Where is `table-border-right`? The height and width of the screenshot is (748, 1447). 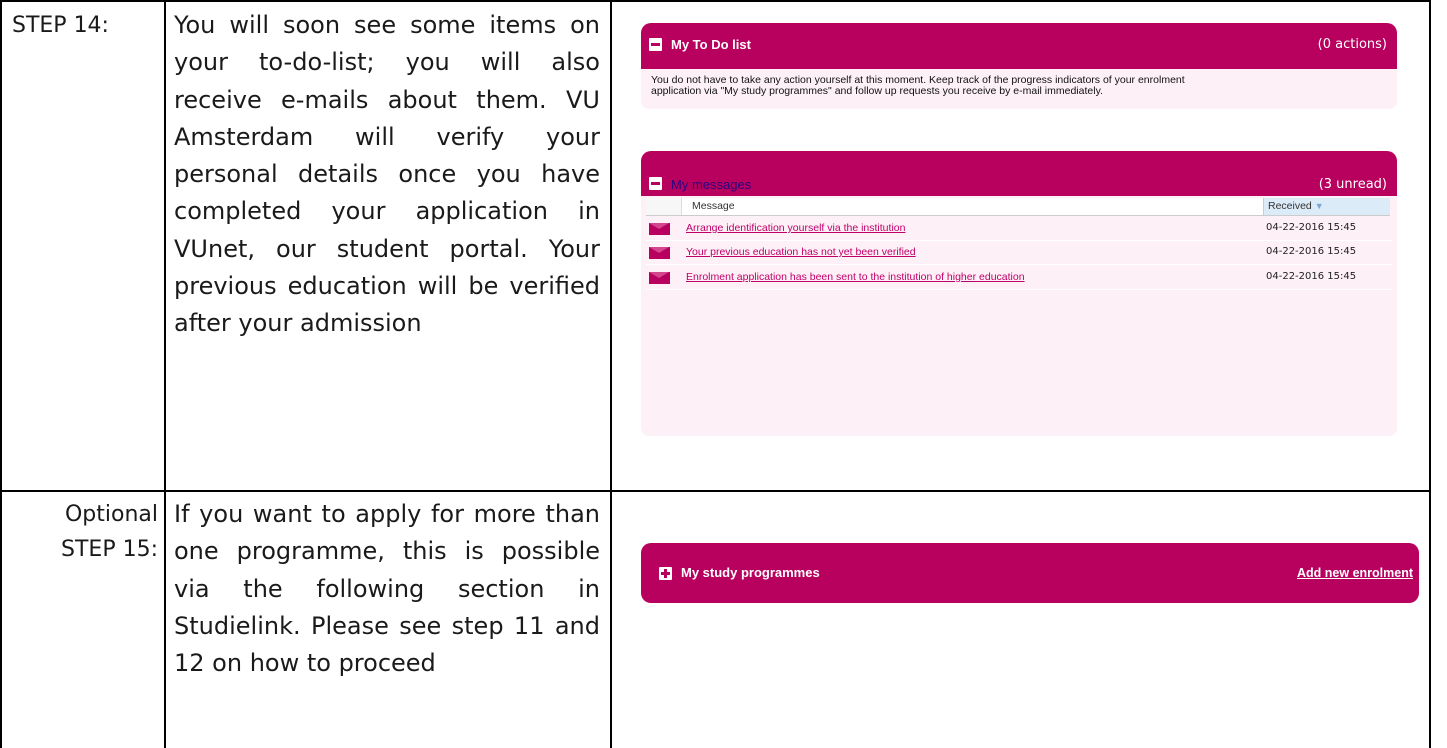
table-border-right is located at coordinates (1430, 374).